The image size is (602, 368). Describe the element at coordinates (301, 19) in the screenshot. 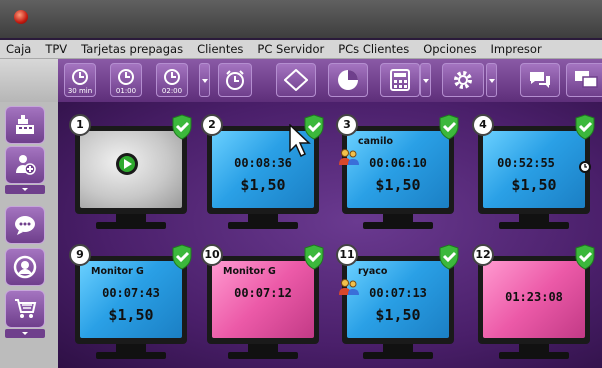

I see `title-bar` at that location.